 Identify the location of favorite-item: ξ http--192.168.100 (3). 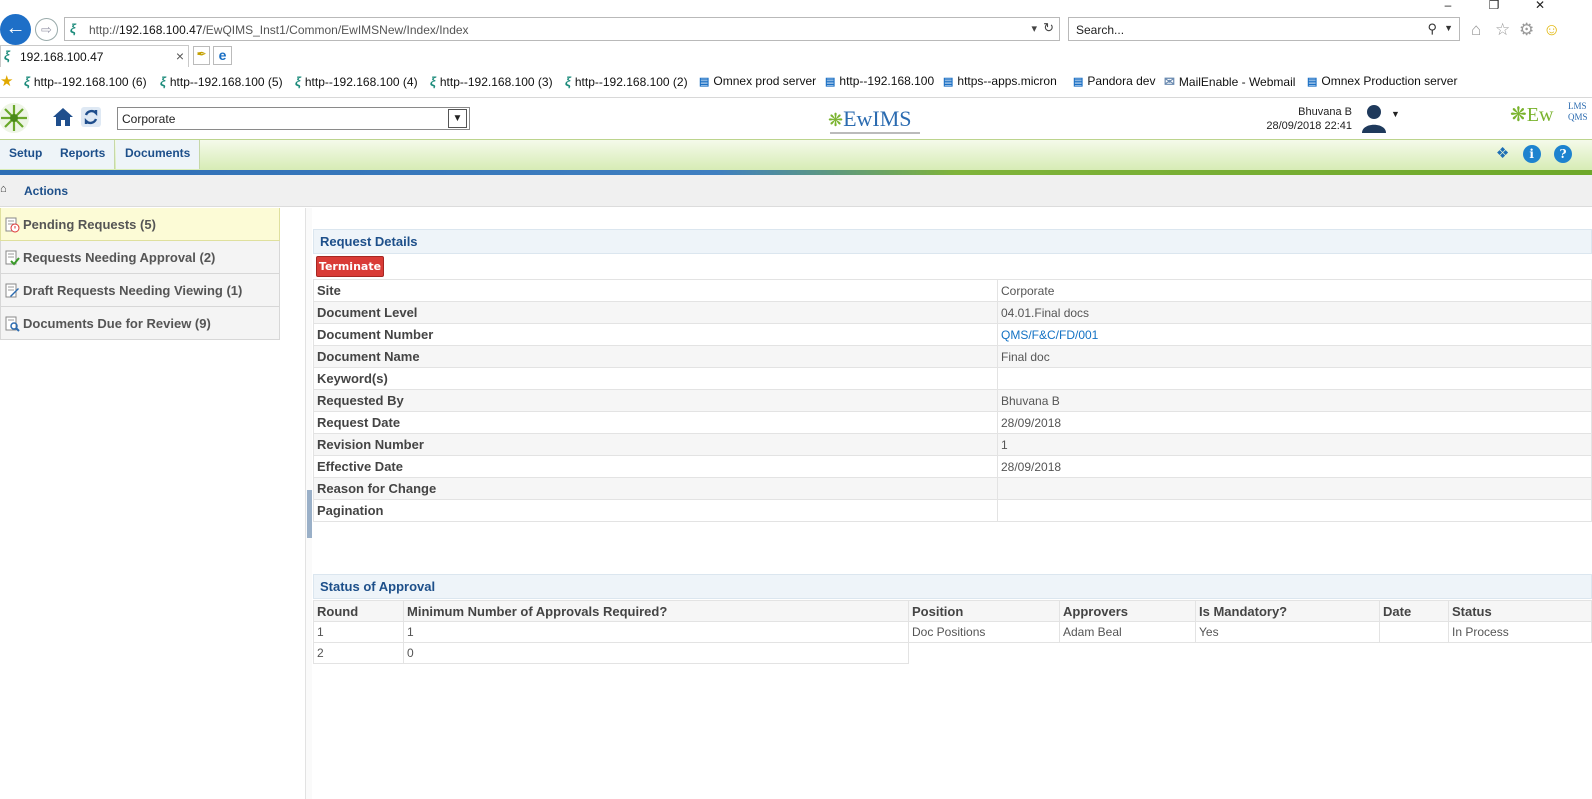
(491, 81).